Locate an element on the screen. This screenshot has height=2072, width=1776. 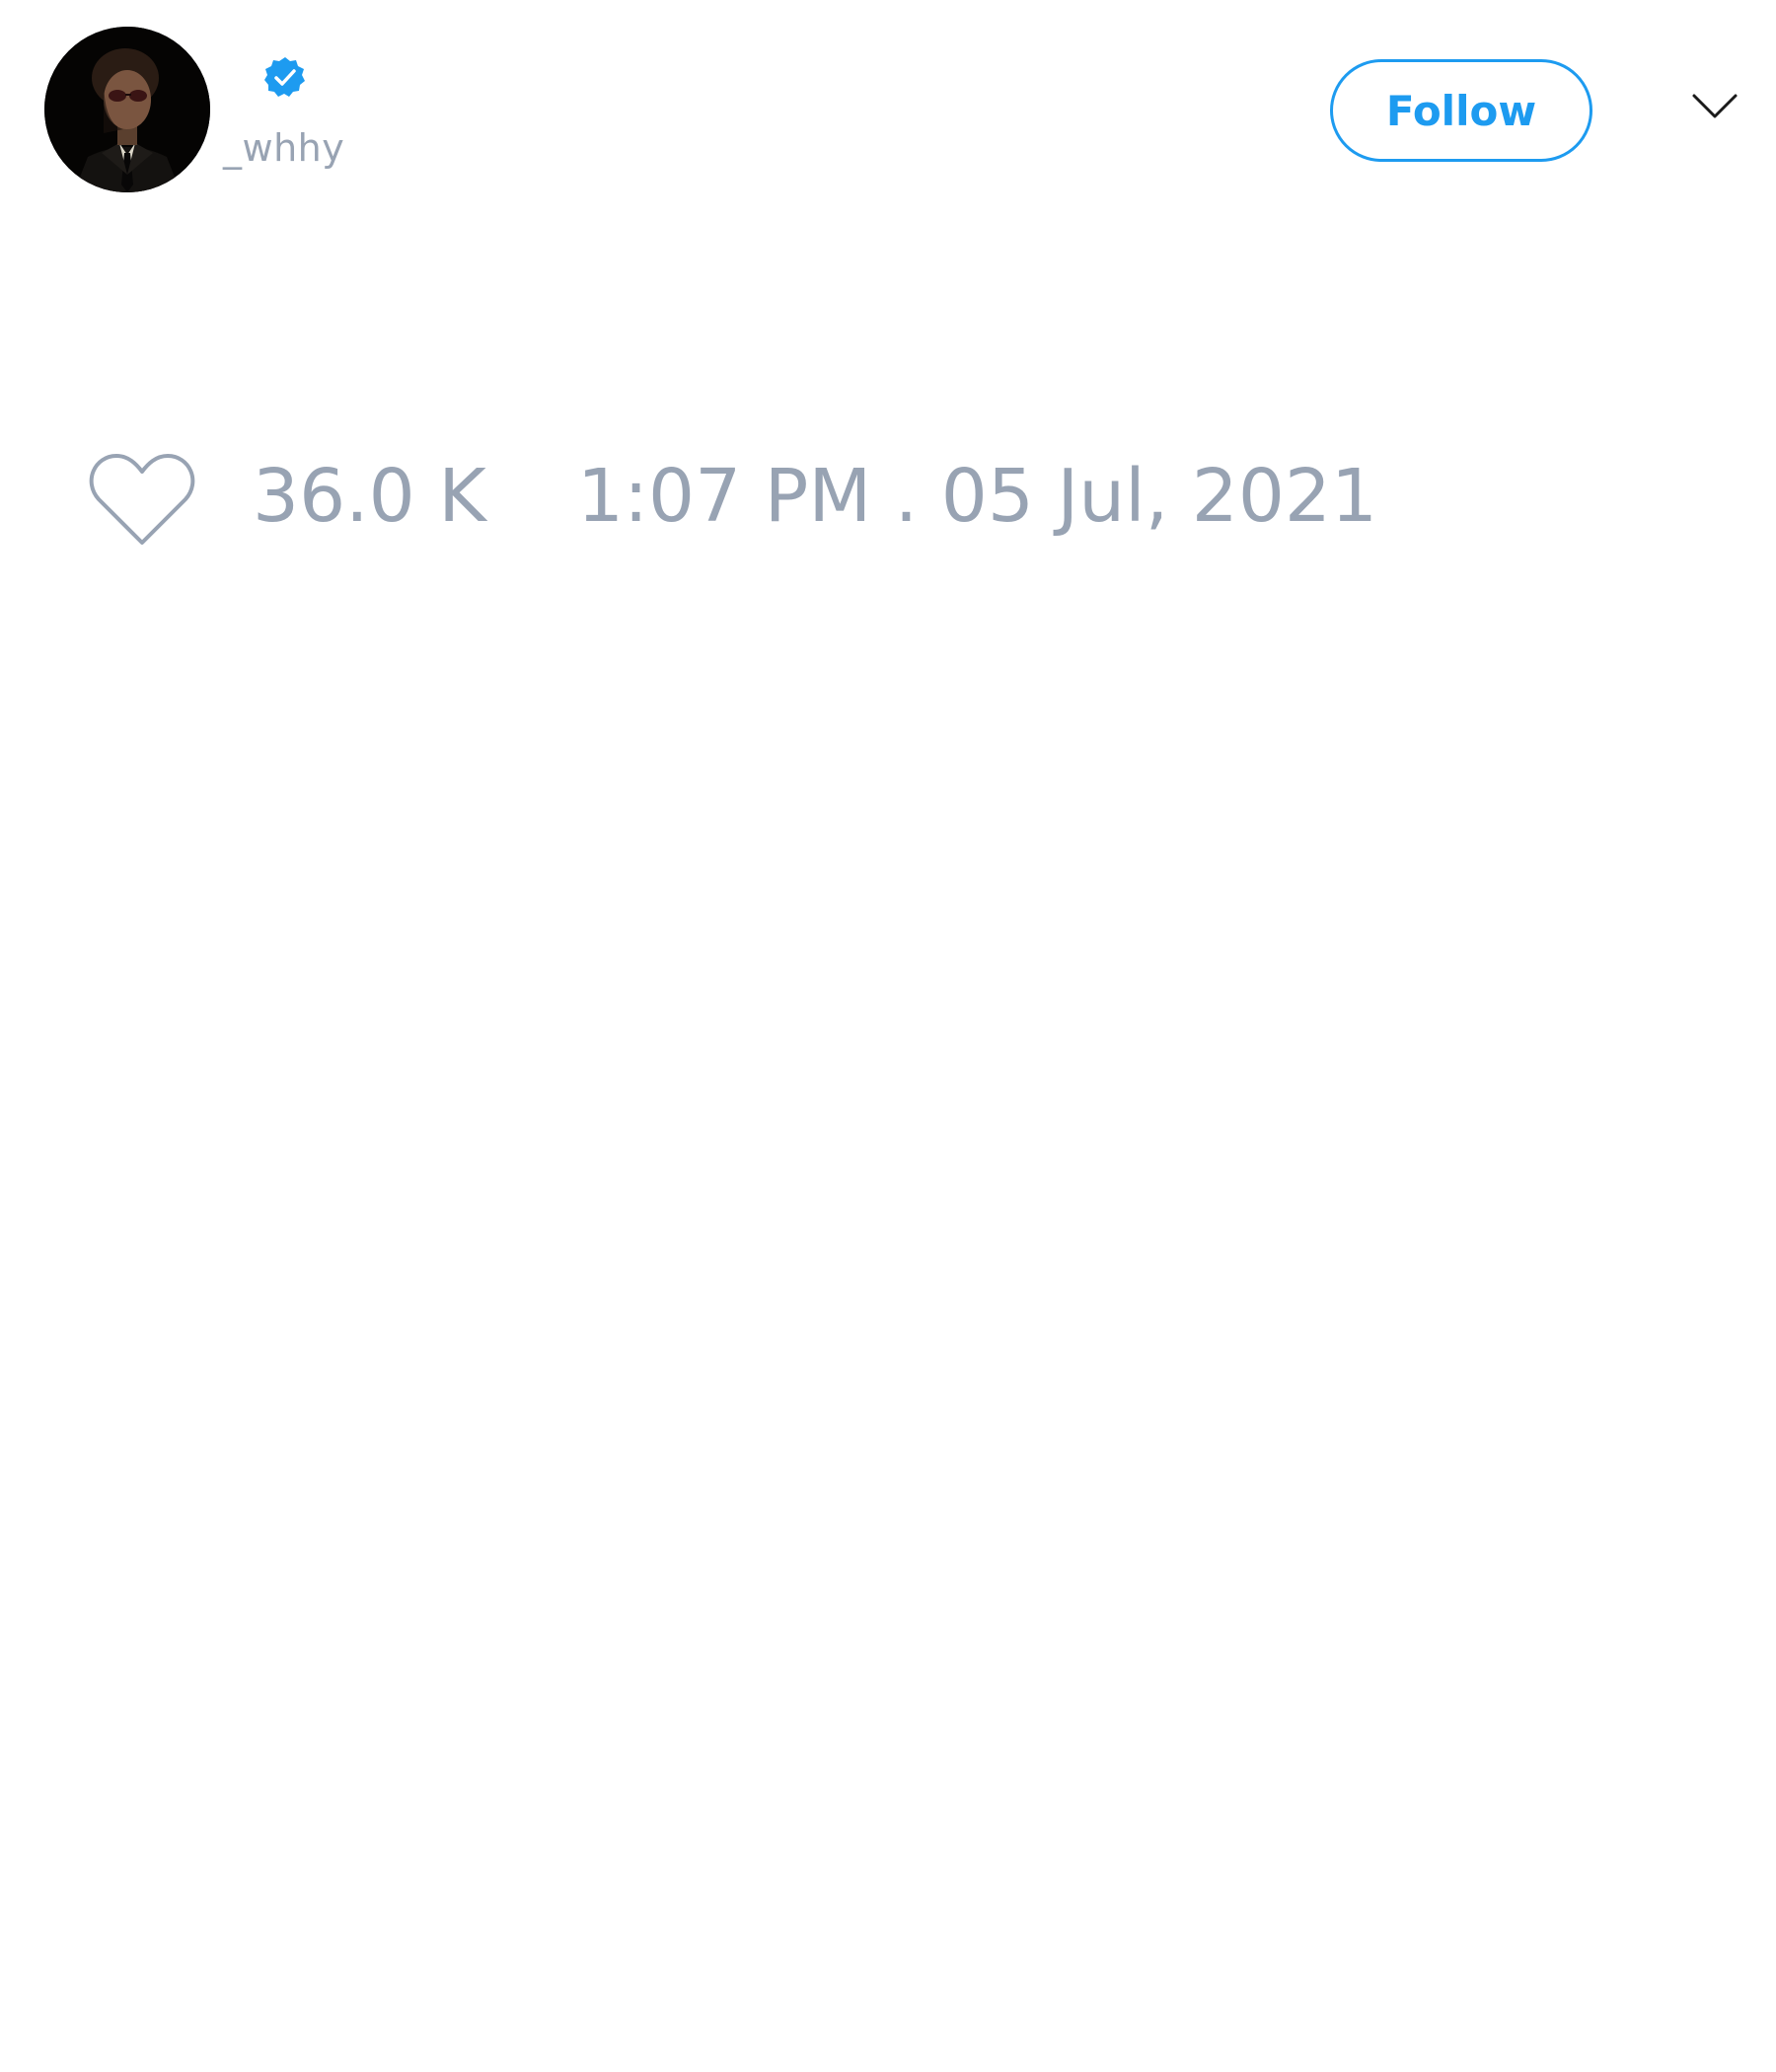
avatar is located at coordinates (127, 110).